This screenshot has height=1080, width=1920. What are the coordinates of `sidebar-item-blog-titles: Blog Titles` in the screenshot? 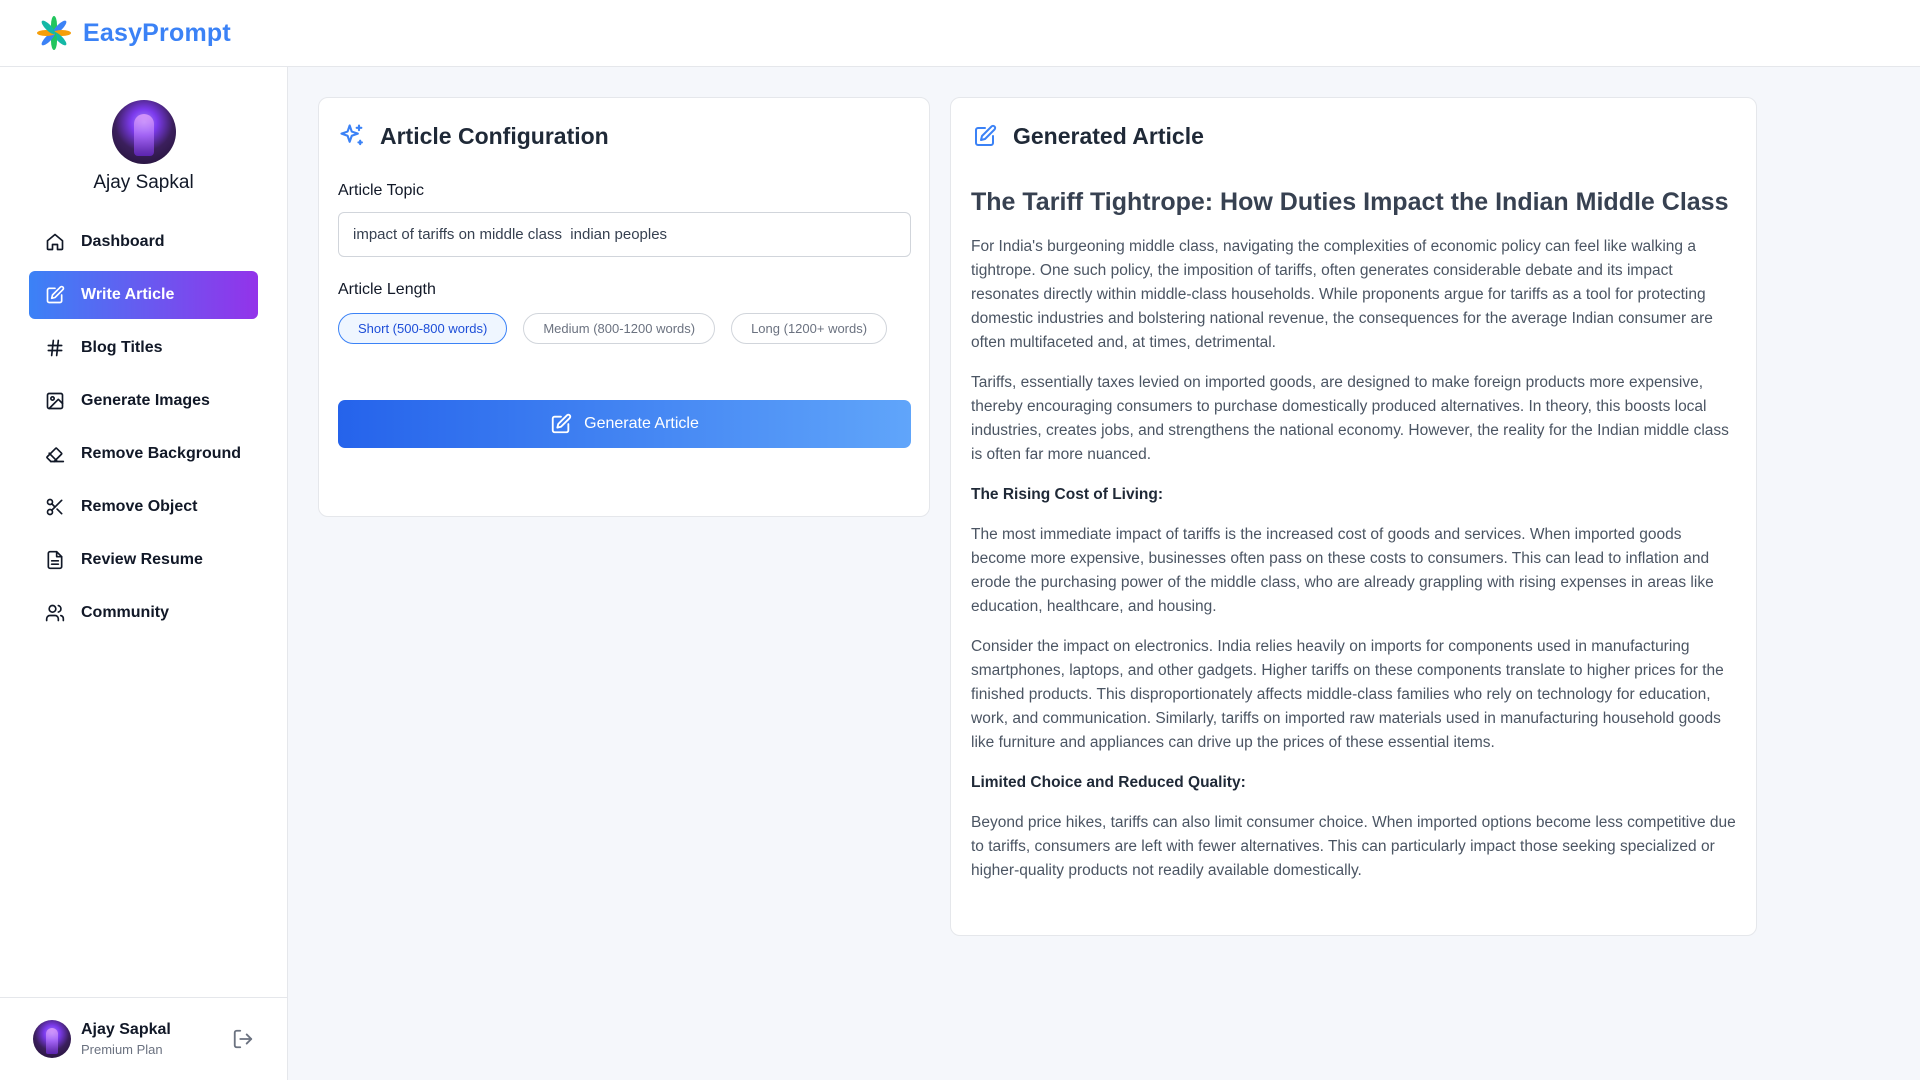 It's located at (143, 348).